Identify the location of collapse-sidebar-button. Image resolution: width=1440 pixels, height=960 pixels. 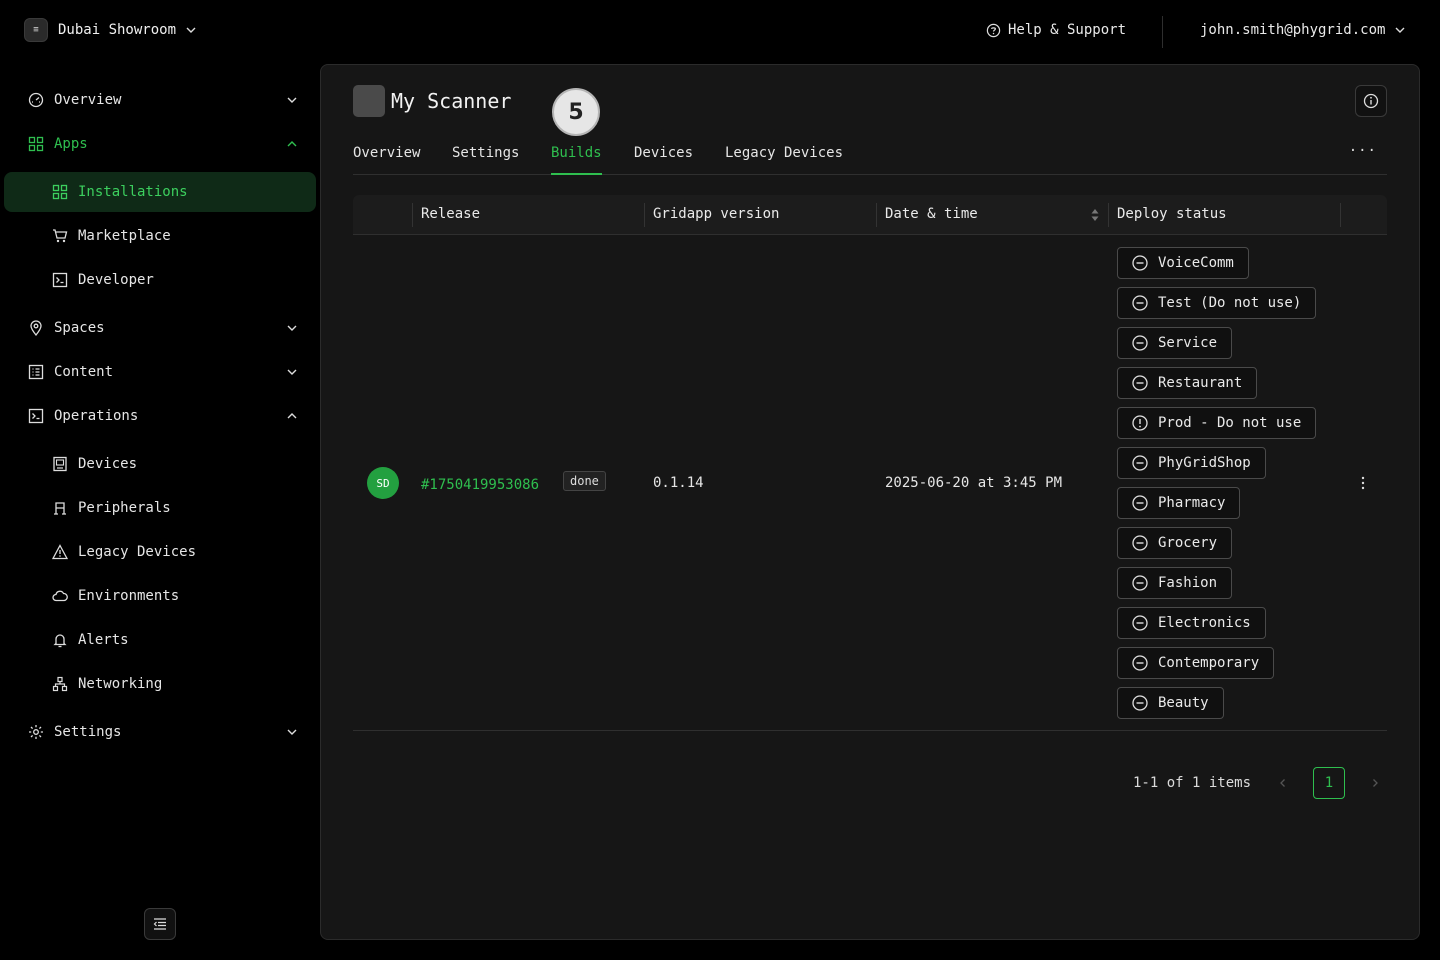
(160, 924).